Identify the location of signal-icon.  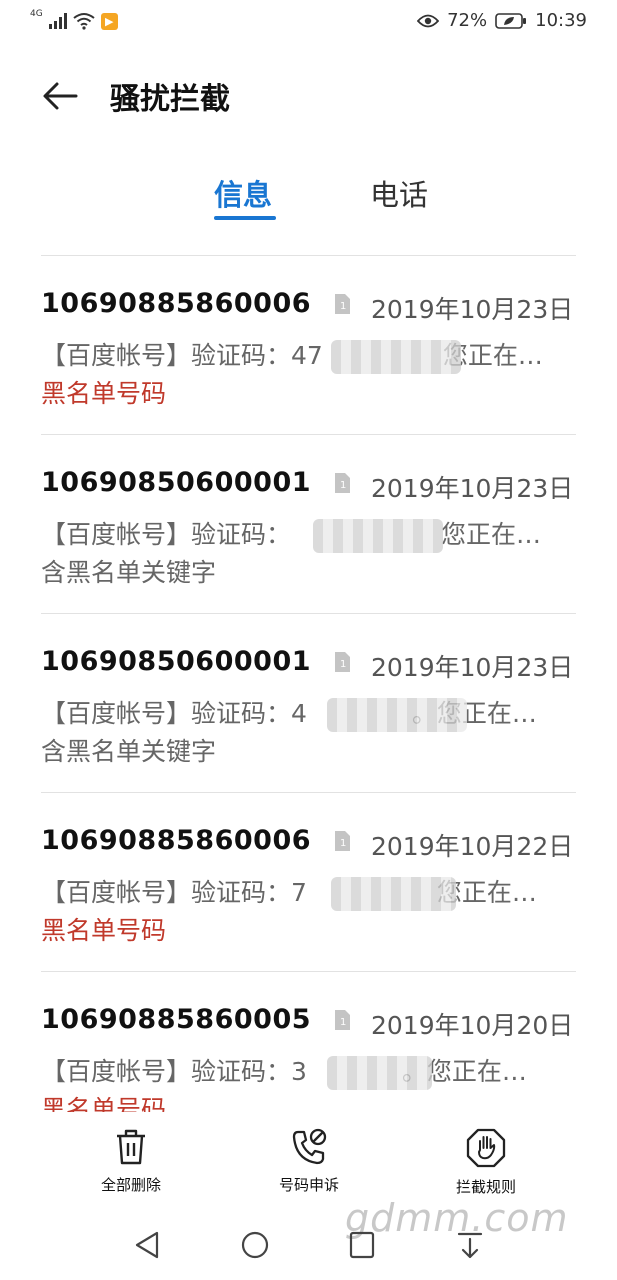
(57, 21).